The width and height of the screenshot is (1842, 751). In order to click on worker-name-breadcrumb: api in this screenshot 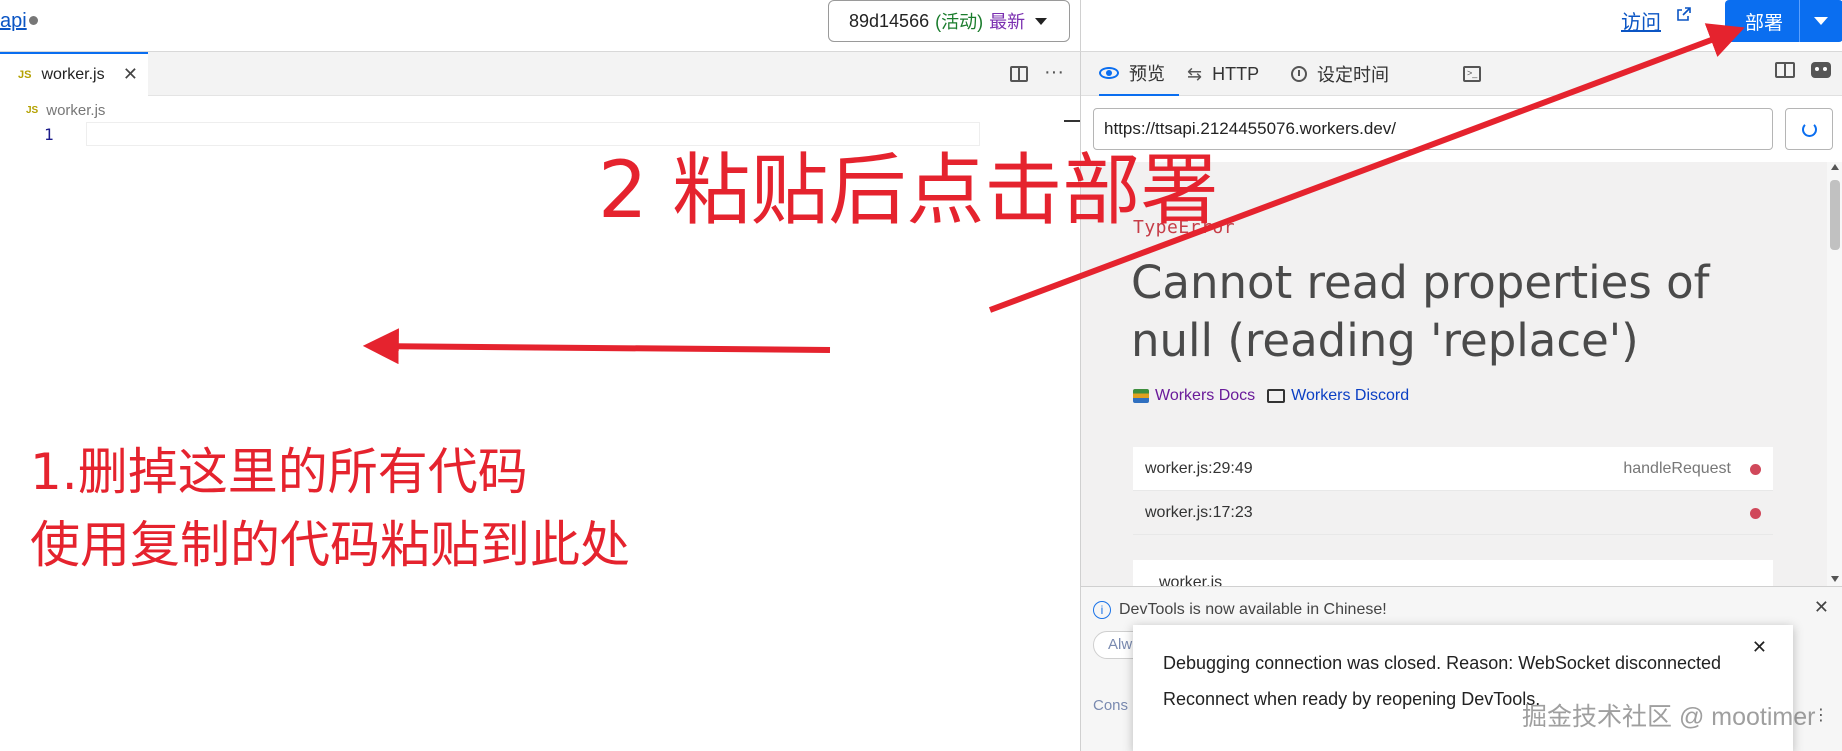, I will do `click(13, 21)`.